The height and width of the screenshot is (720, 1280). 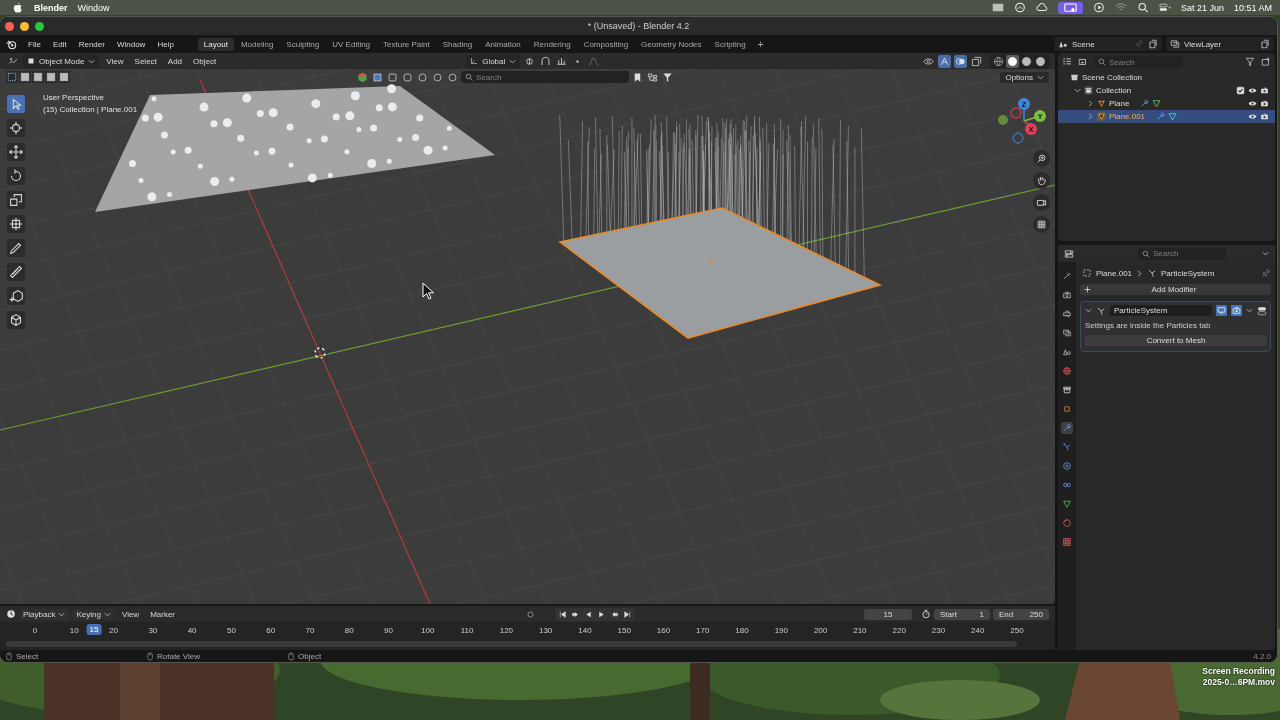 What do you see at coordinates (9, 26) in the screenshot?
I see `close-icon` at bounding box center [9, 26].